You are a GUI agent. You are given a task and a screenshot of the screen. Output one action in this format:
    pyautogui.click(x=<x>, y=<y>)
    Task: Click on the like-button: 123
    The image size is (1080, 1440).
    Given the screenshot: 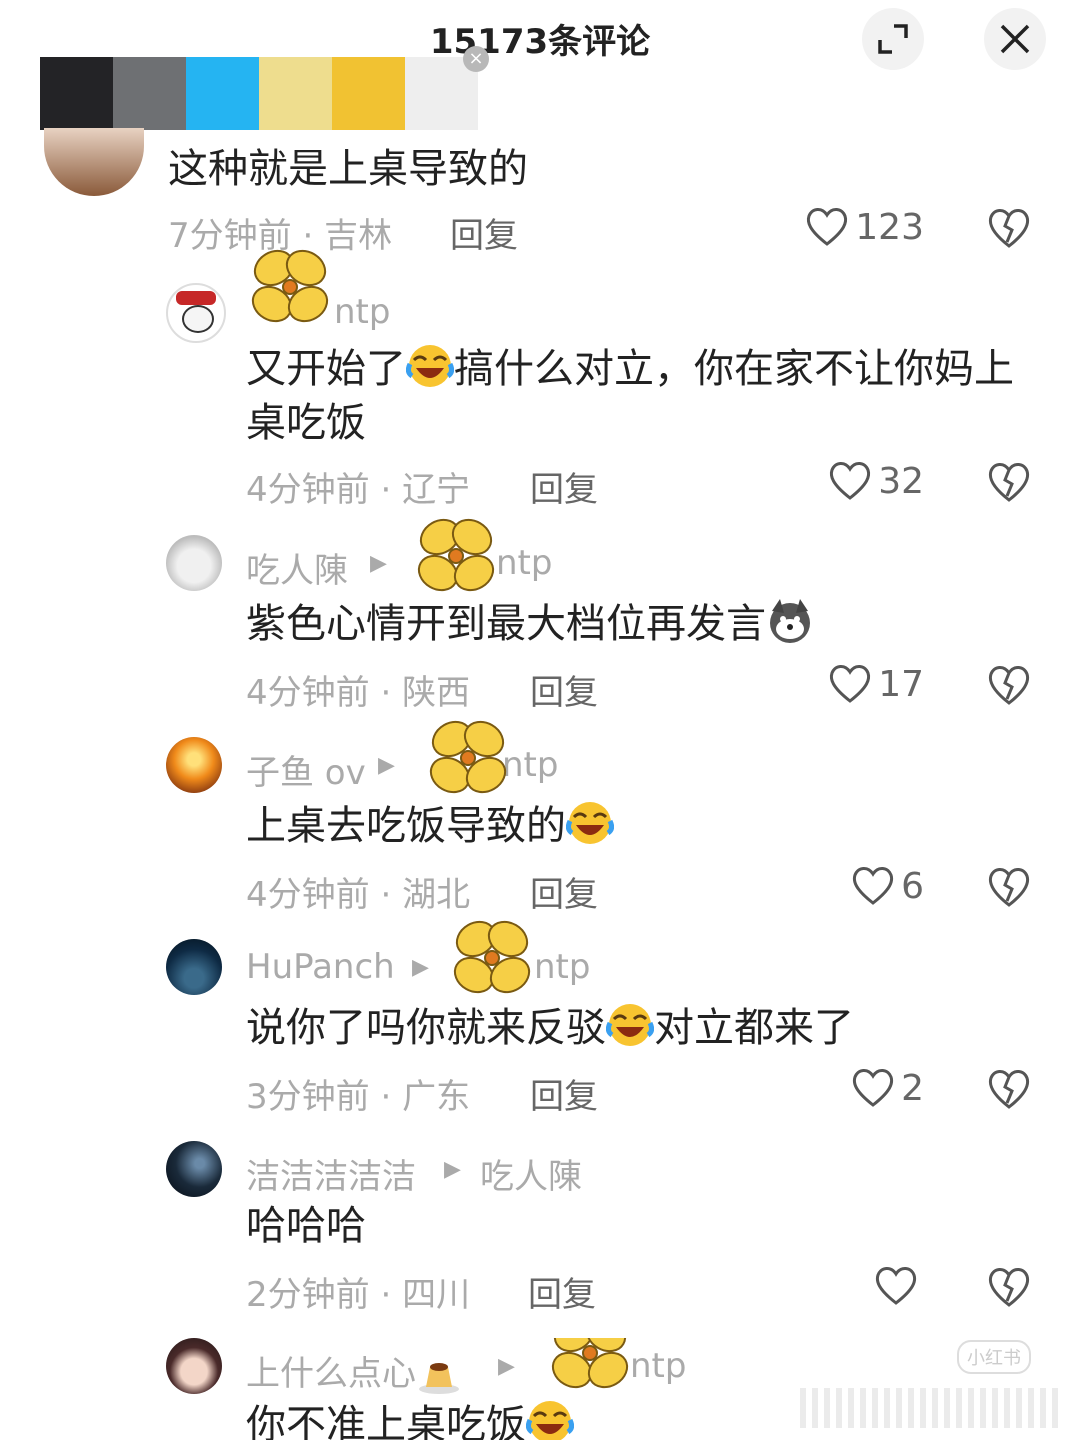 What is the action you would take?
    pyautogui.click(x=864, y=227)
    